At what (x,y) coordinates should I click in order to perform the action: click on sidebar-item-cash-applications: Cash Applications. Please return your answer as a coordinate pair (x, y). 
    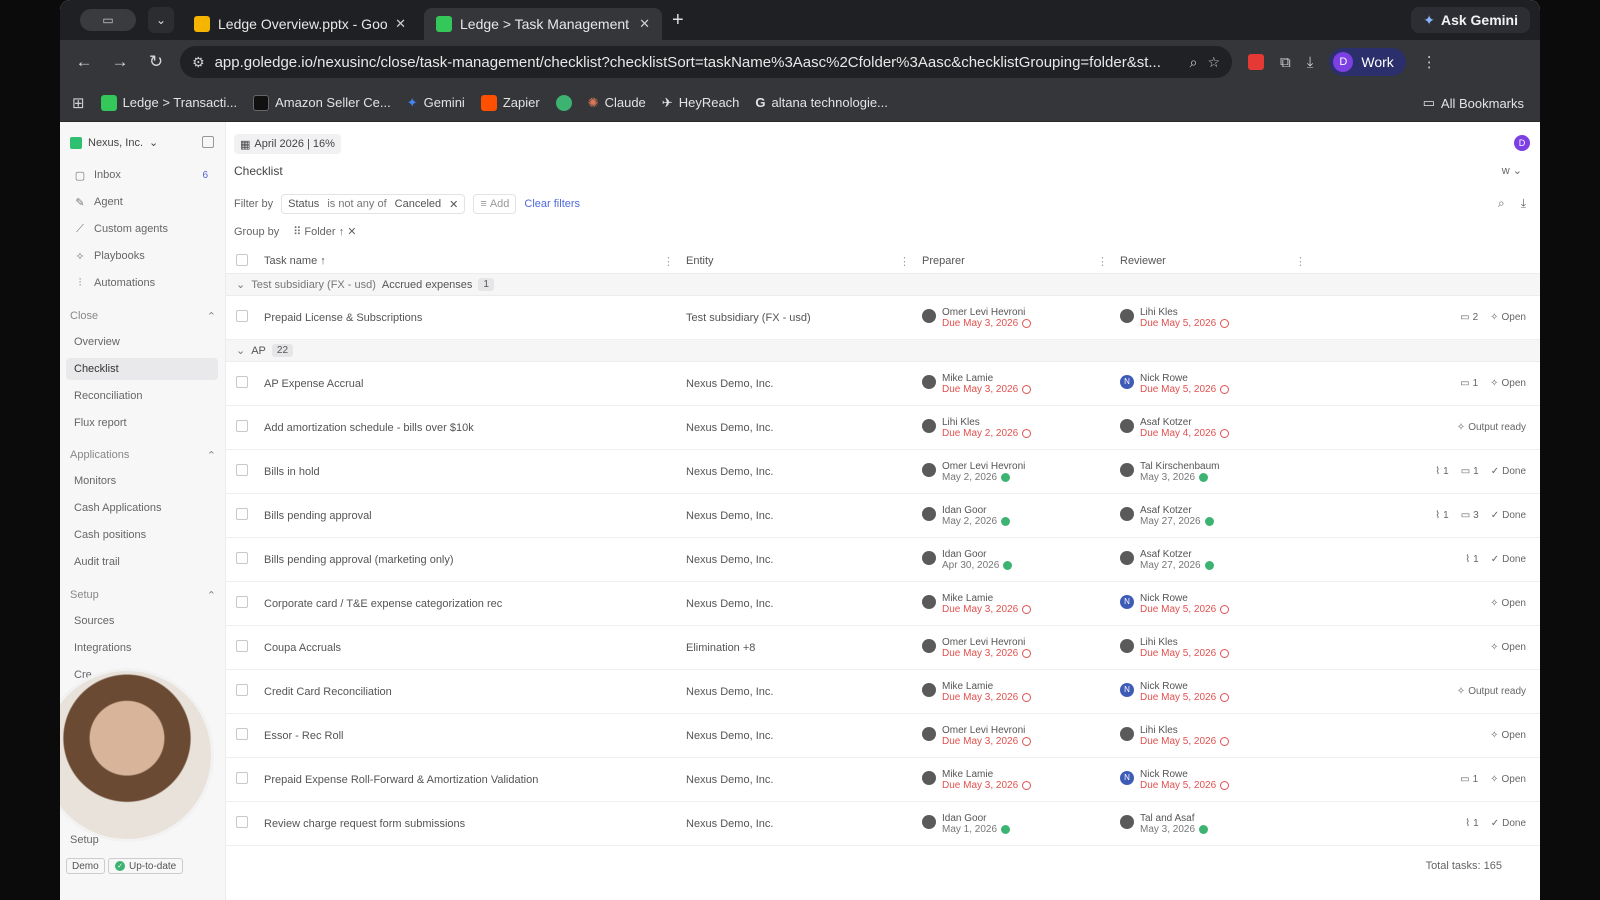
    Looking at the image, I should click on (142, 508).